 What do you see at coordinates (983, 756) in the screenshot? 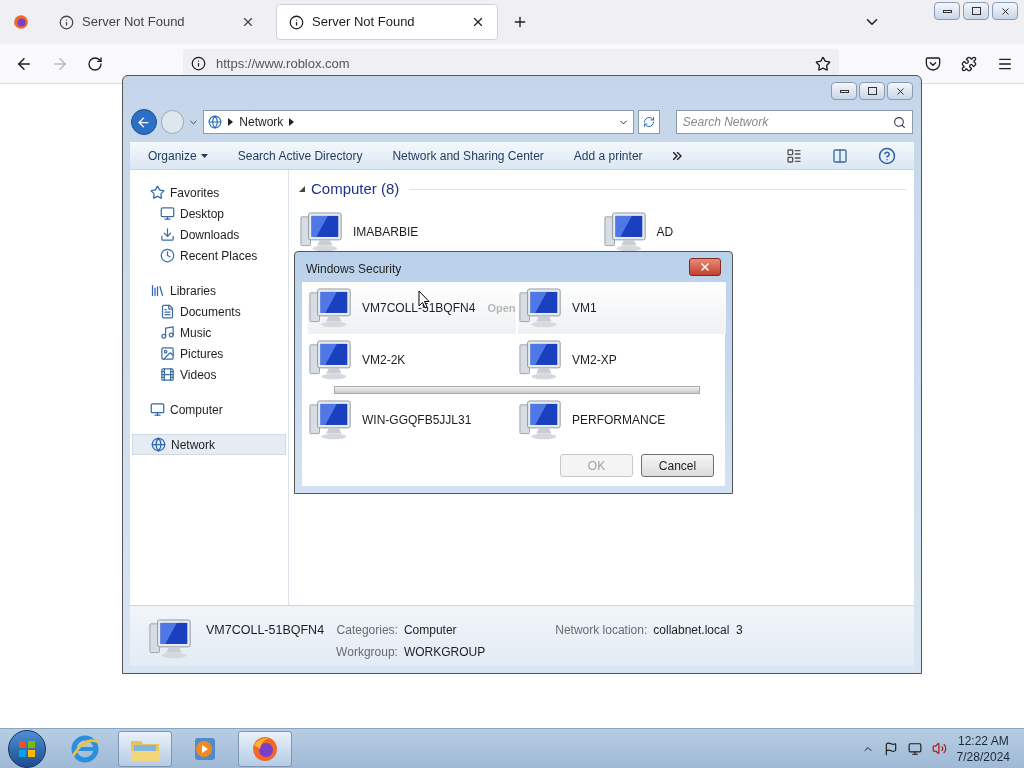
I see `clock-date: 7/28/2024` at bounding box center [983, 756].